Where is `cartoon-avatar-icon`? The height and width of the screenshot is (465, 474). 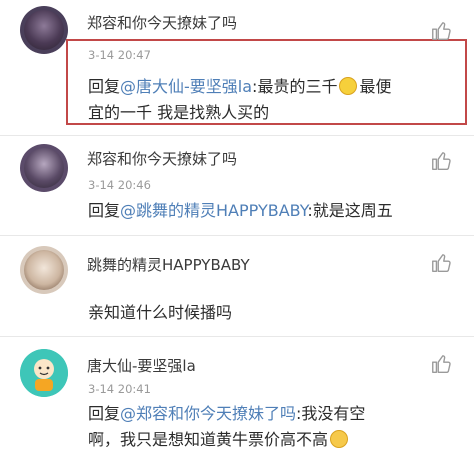
cartoon-avatar-icon is located at coordinates (44, 373).